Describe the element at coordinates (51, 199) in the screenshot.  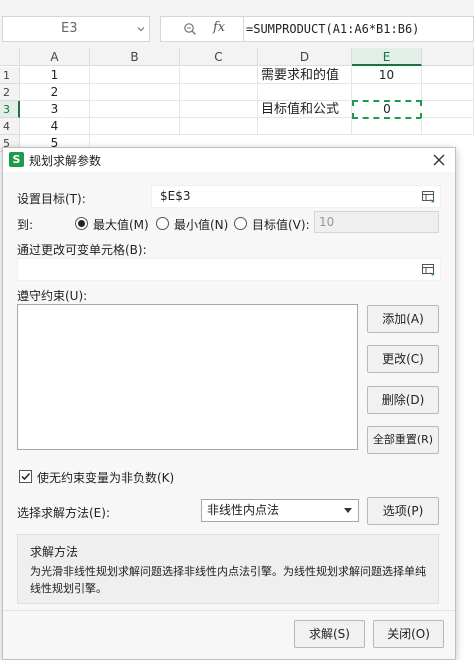
I see `set-objective-label: 设置目标(T):` at that location.